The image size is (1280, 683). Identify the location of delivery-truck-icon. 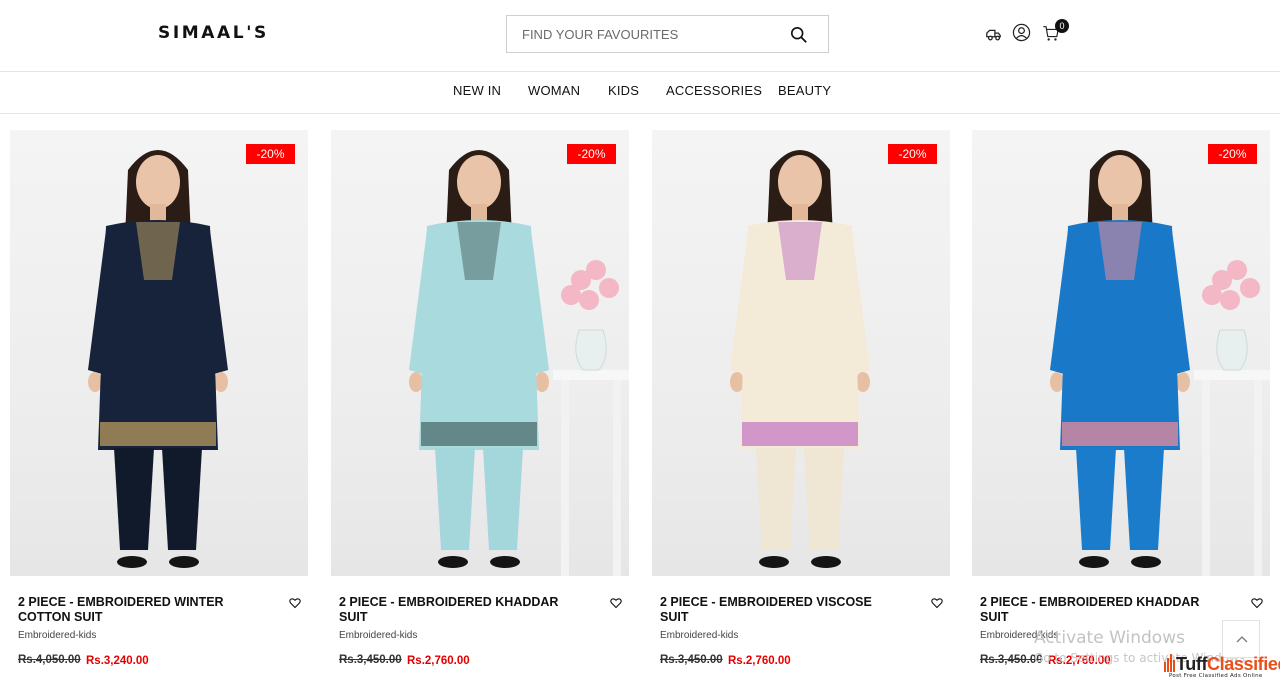
(994, 34).